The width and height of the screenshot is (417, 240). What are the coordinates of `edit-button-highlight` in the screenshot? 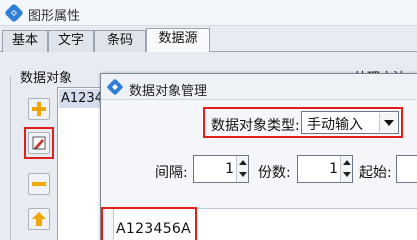 It's located at (39, 143).